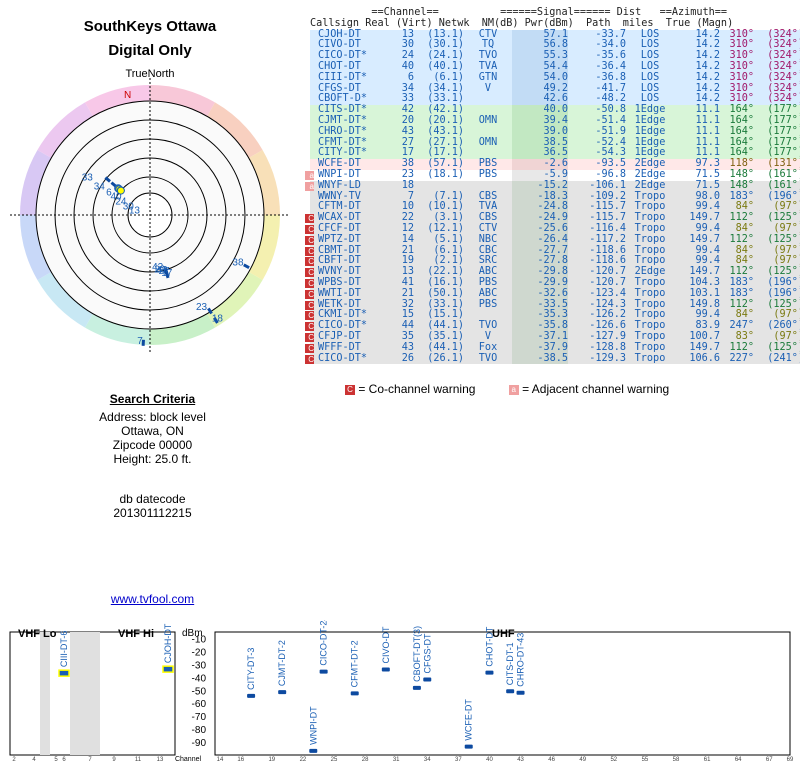 This screenshot has height=768, width=800. Describe the element at coordinates (135, 211) in the screenshot. I see `polar-station-label: 13` at that location.